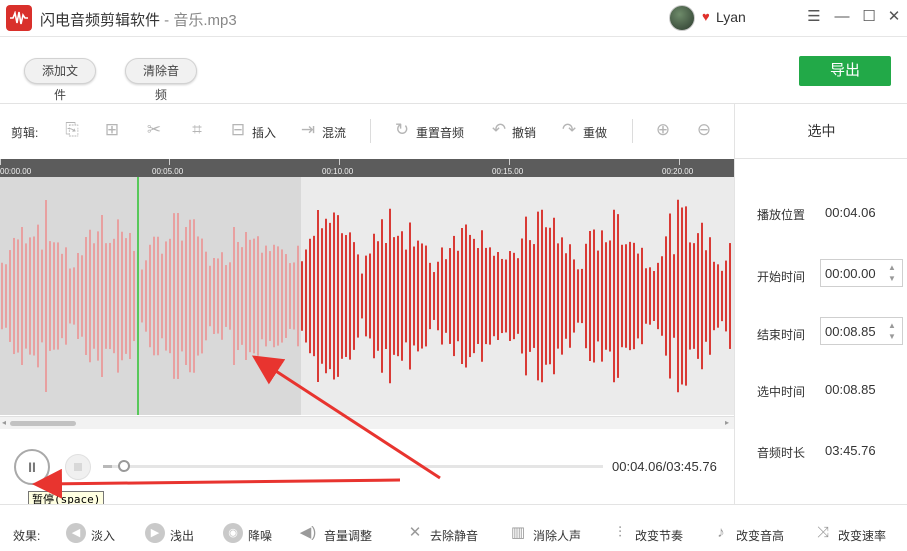 This screenshot has width=907, height=551. What do you see at coordinates (678, 171) in the screenshot?
I see `ruler-label: 00:20.00` at bounding box center [678, 171].